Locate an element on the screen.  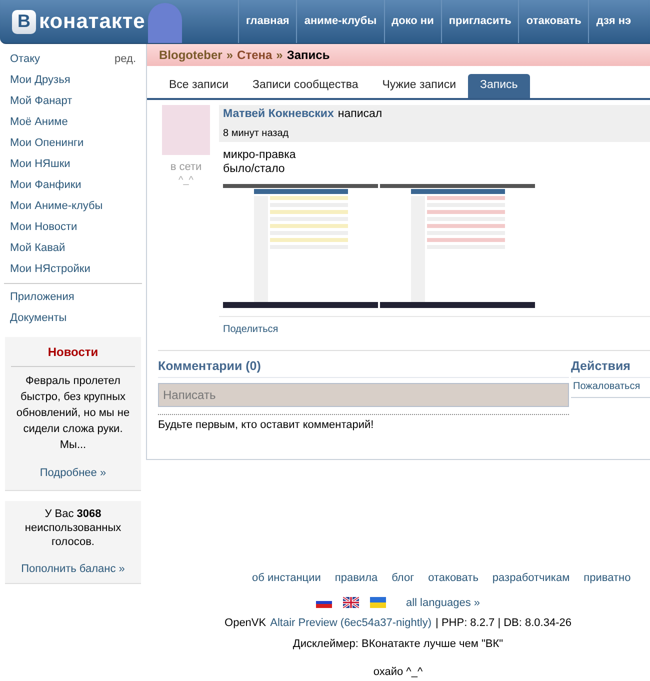
tab: Чужие записи is located at coordinates (419, 86).